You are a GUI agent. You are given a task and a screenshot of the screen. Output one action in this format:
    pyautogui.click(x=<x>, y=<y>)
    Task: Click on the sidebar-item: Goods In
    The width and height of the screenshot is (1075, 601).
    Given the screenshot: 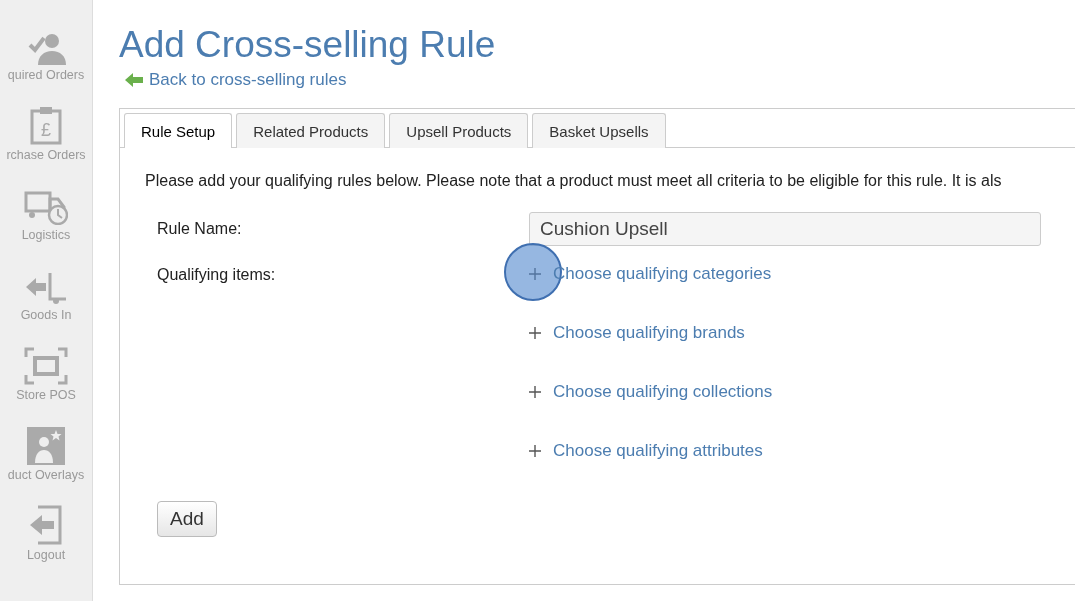 What is the action you would take?
    pyautogui.click(x=46, y=315)
    